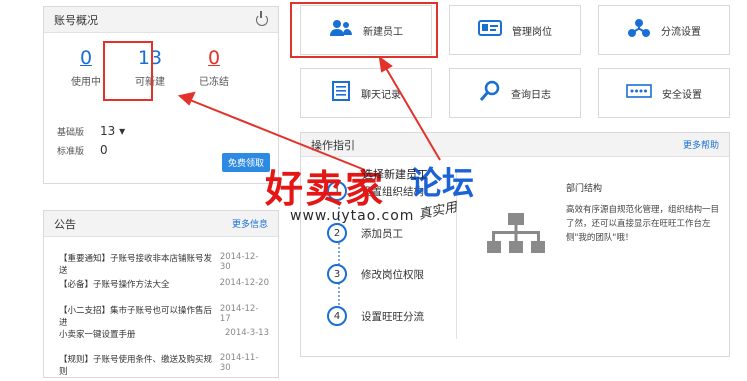 The image size is (747, 381). Describe the element at coordinates (385, 64) in the screenshot. I see `arrow-head-right` at that location.